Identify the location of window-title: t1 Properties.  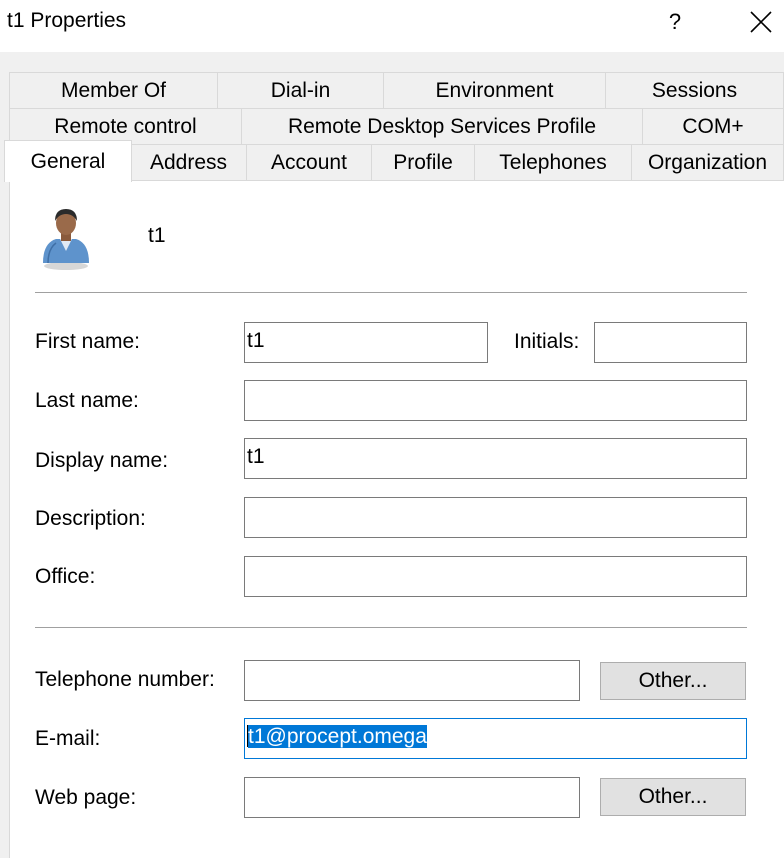
(67, 20).